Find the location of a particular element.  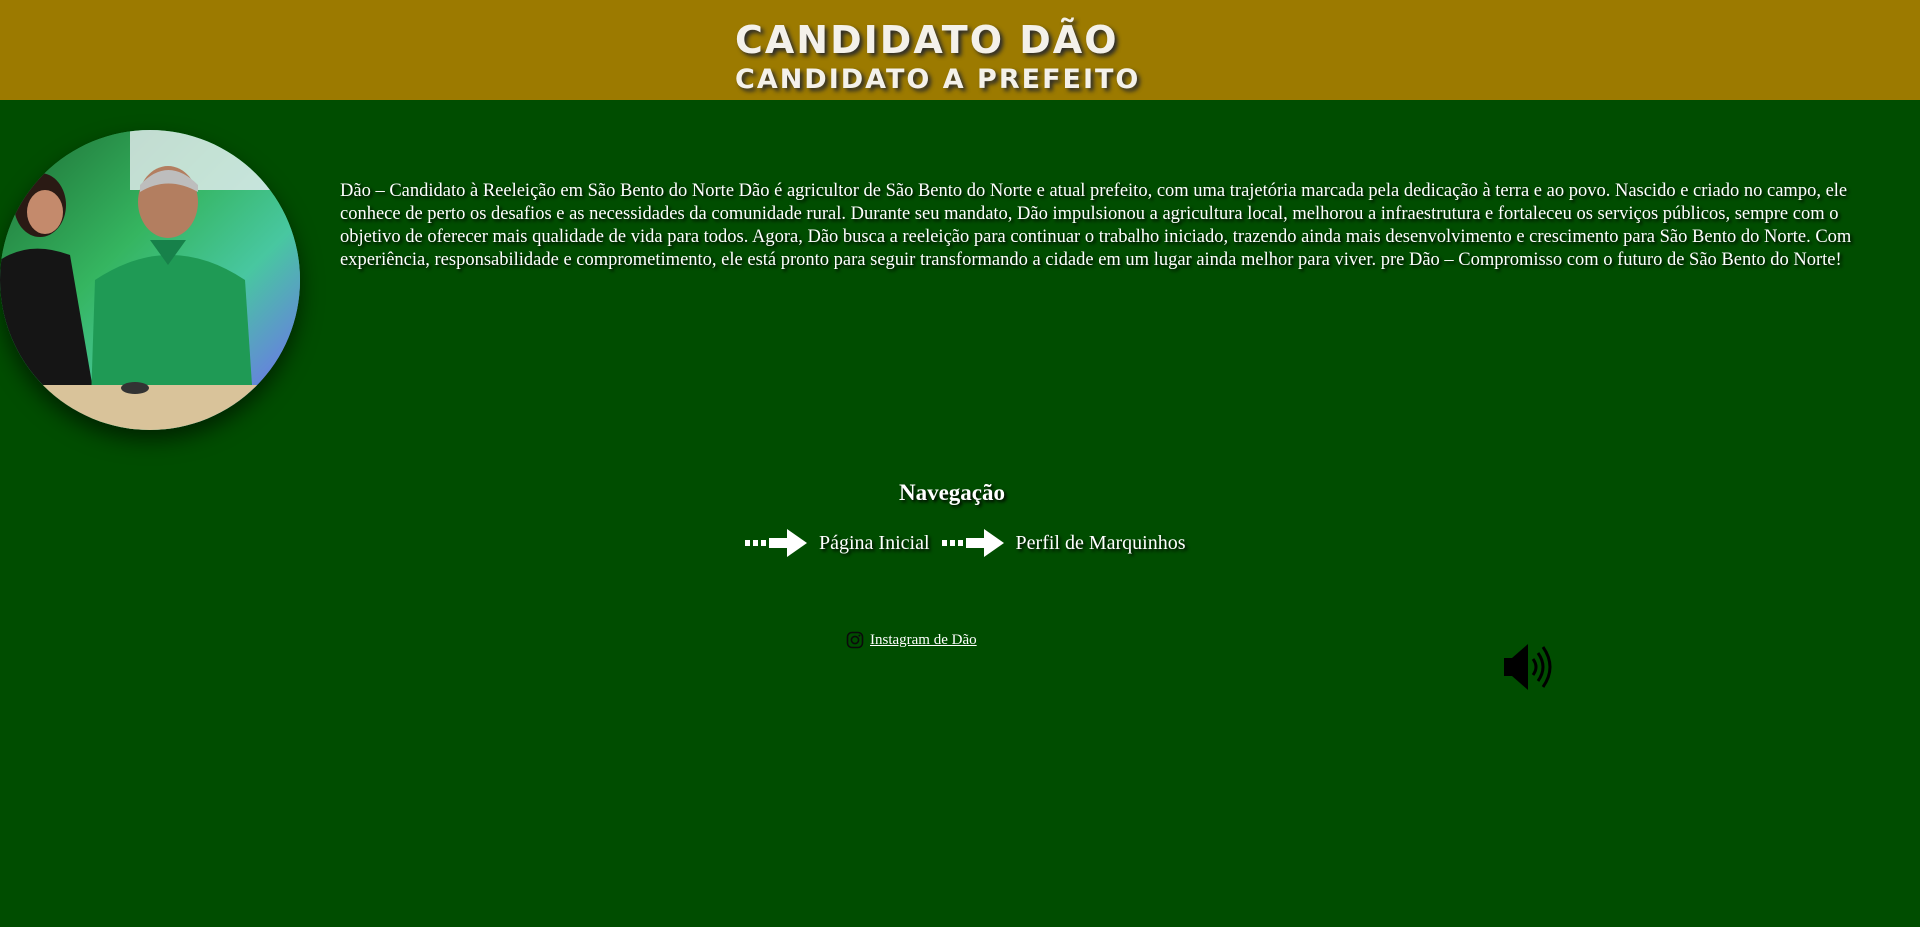

candidate-photo is located at coordinates (150, 280).